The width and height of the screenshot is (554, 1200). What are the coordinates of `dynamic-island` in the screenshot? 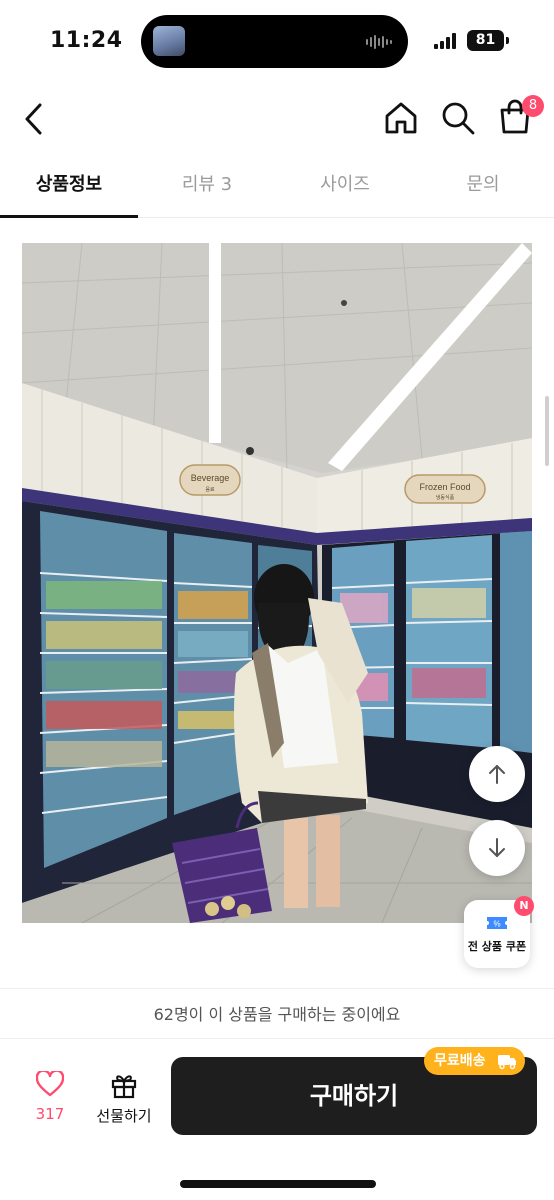 It's located at (274, 41).